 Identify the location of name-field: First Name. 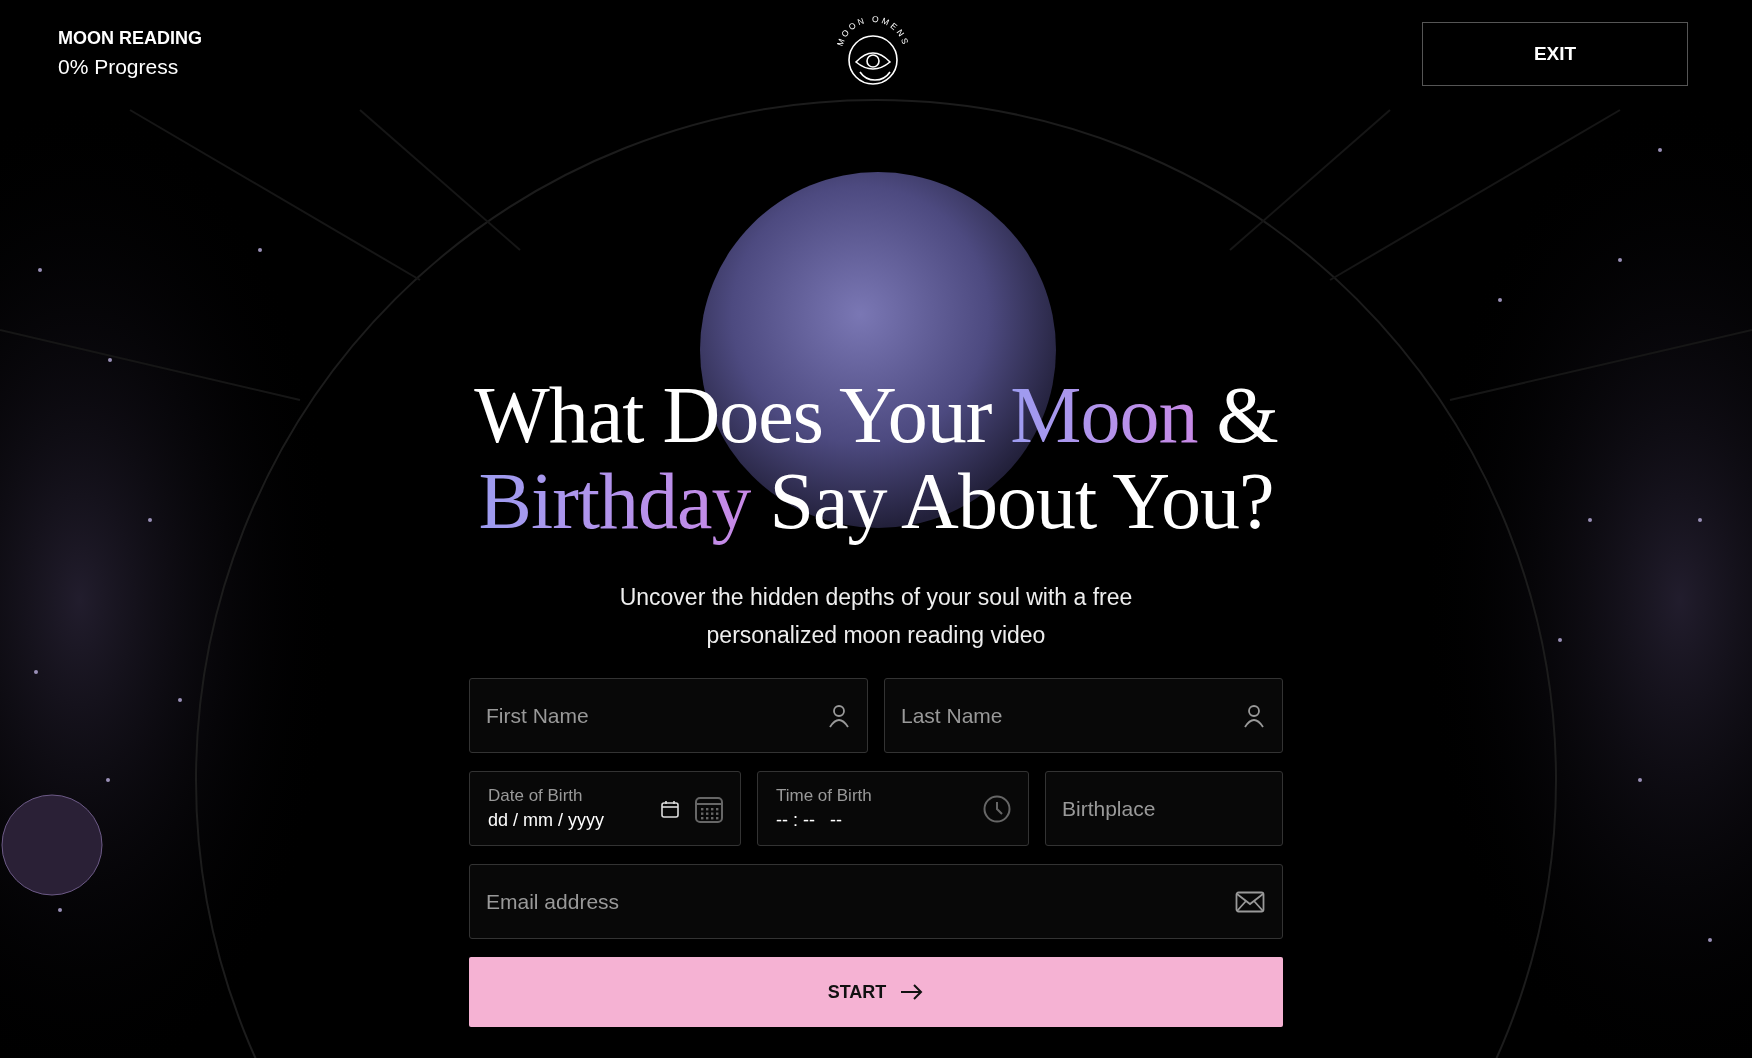
(668, 715).